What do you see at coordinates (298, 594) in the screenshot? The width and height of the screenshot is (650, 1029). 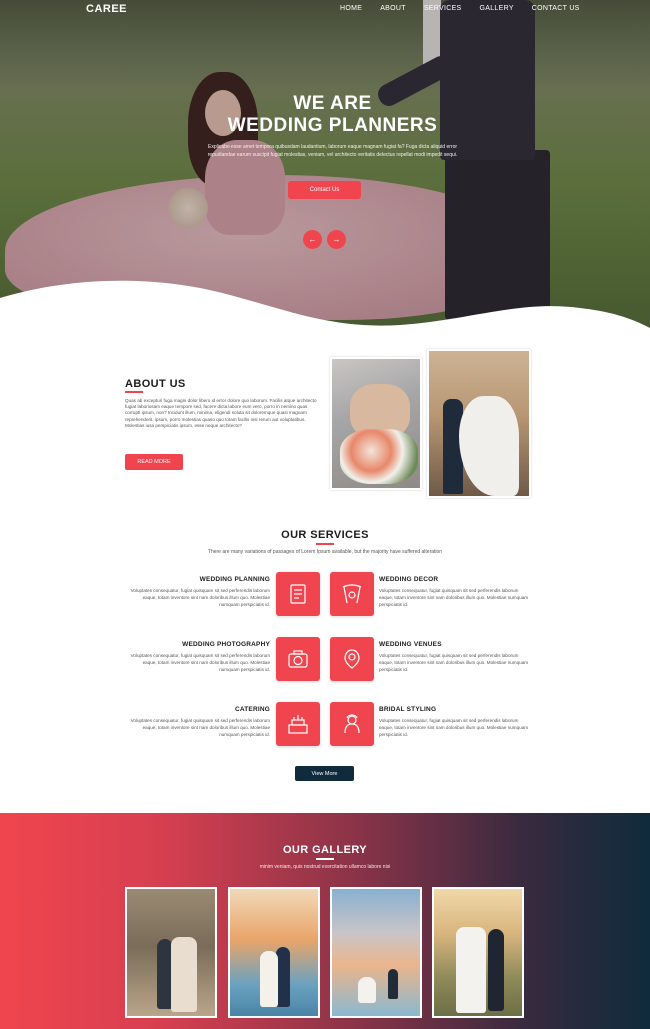 I see `planning-icon` at bounding box center [298, 594].